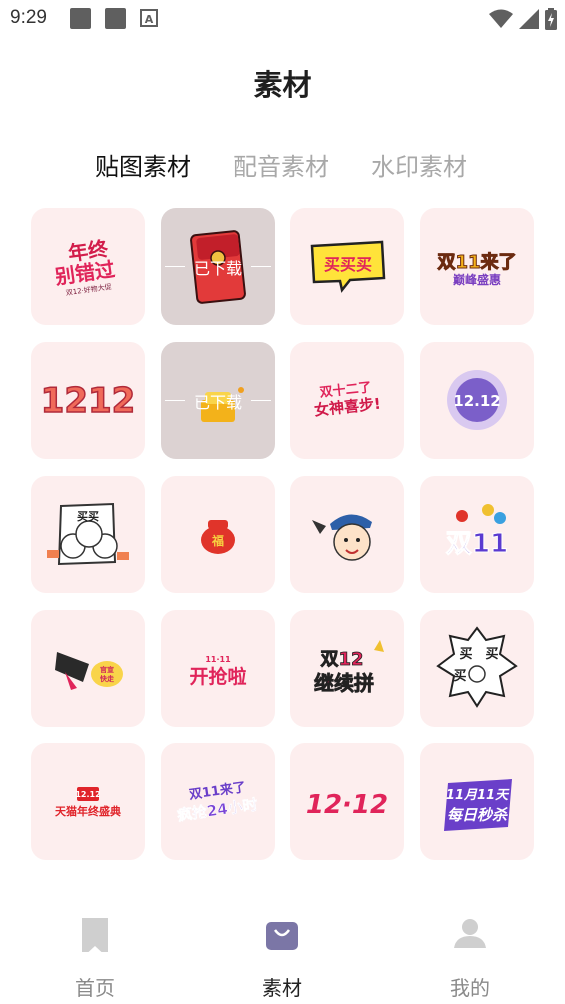  I want to click on sticker-tile: 官宣 快走, so click(88, 668).